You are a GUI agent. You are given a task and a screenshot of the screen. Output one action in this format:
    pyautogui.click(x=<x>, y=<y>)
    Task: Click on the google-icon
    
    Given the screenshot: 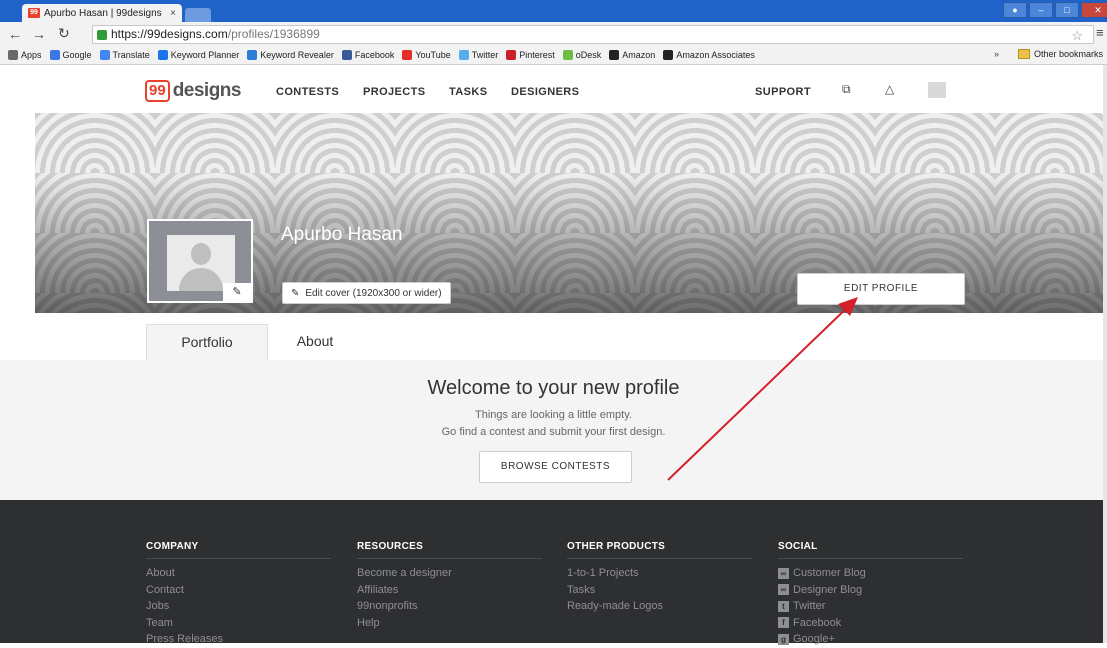 What is the action you would take?
    pyautogui.click(x=54, y=55)
    